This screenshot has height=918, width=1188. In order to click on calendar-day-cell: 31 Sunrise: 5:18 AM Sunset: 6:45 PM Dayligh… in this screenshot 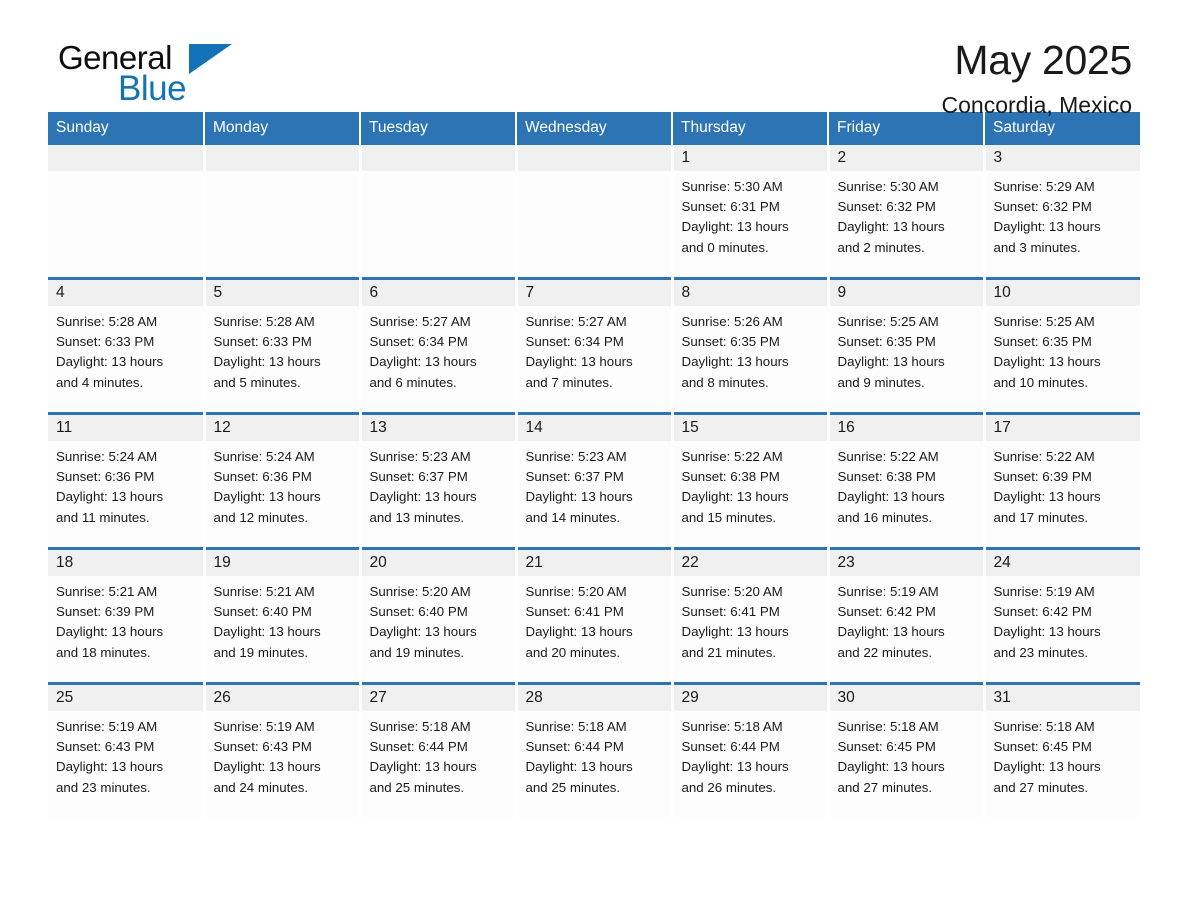, I will do `click(1062, 749)`.